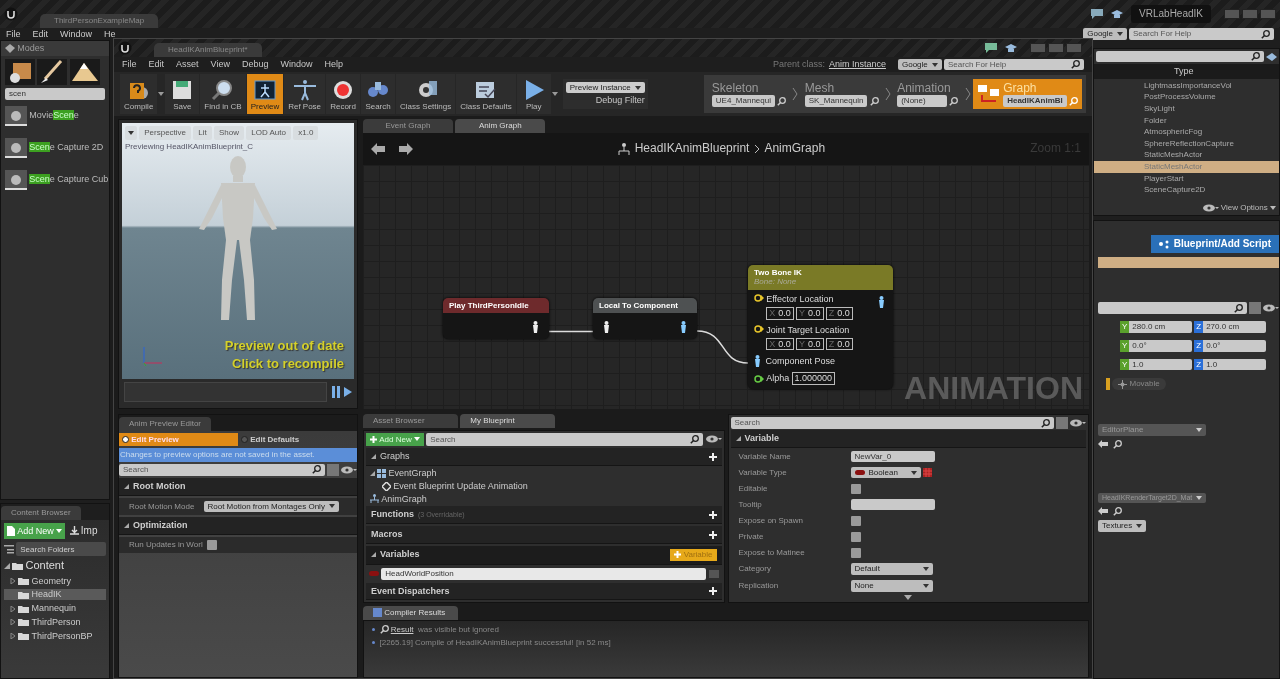 This screenshot has width=1280, height=679. I want to click on outliner-row: SkyLight, so click(1186, 109).